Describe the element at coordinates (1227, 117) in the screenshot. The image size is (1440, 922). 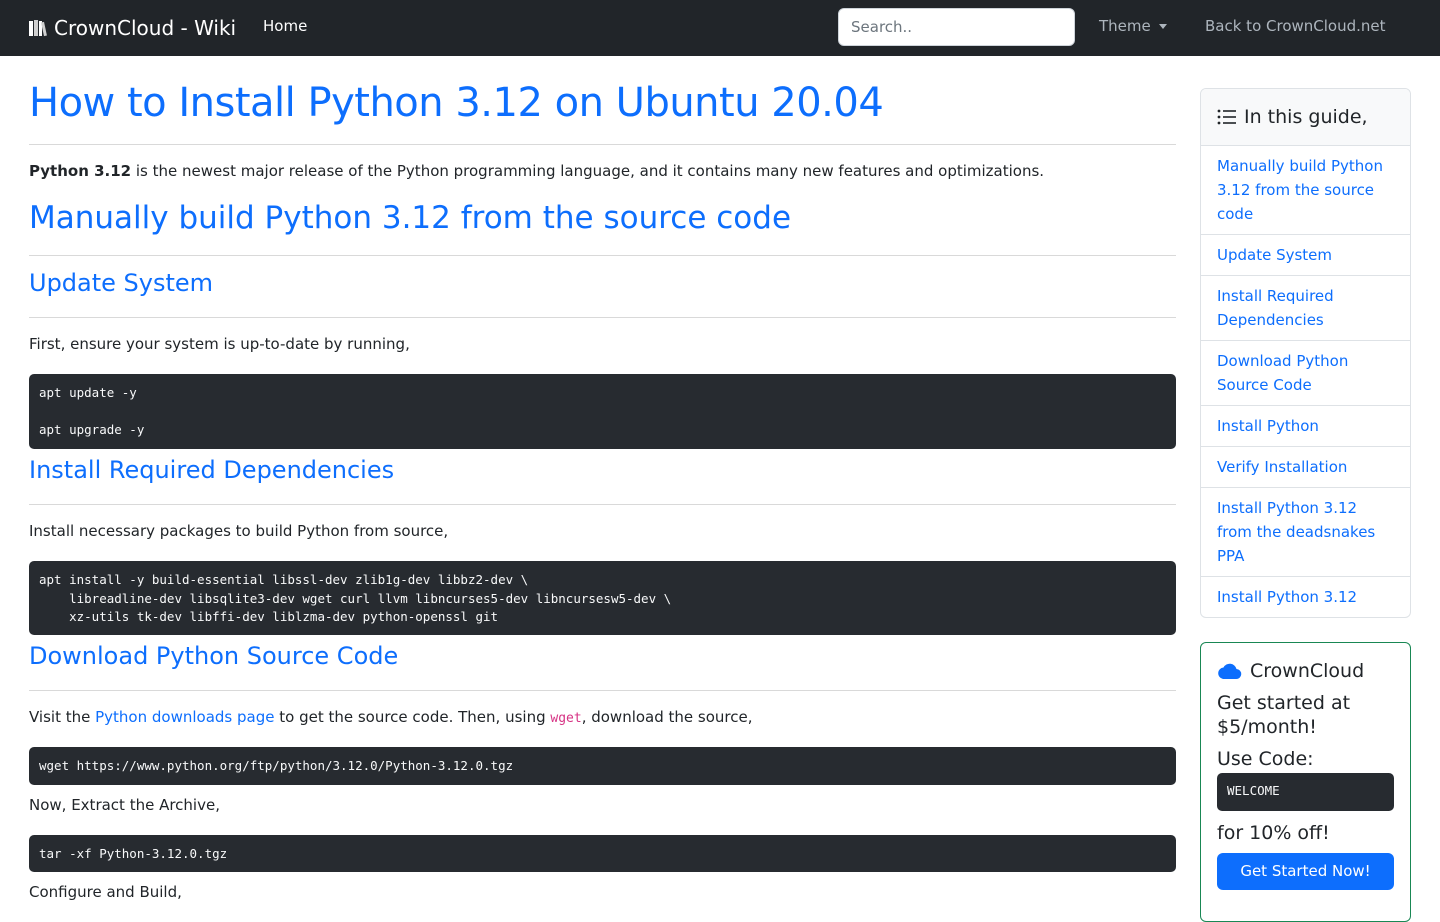
I see `list-icon` at that location.